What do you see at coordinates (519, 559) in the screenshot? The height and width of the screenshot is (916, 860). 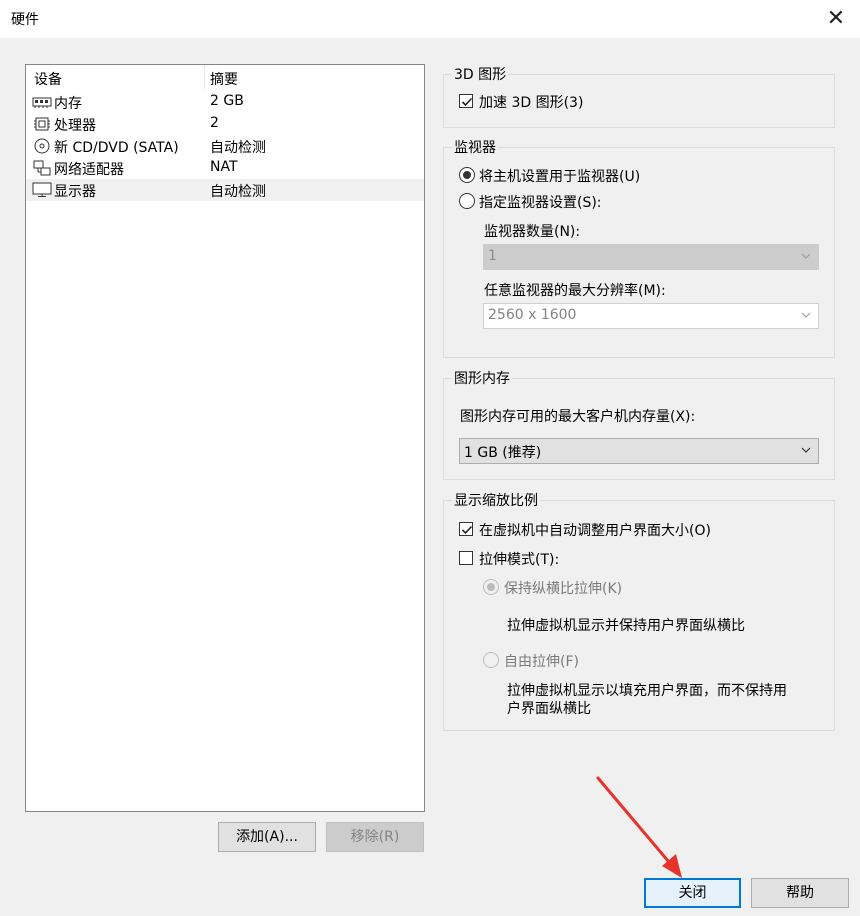 I see `stretch-mode-label: 拉伸模式(T):` at bounding box center [519, 559].